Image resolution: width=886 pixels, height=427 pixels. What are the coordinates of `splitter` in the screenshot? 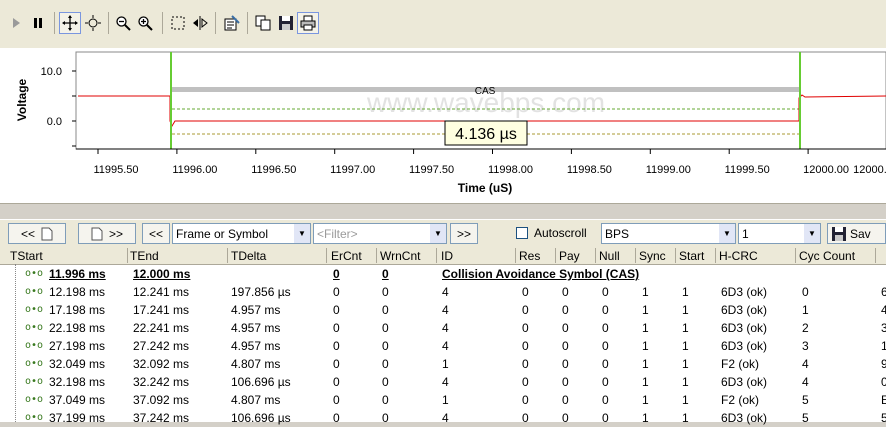 It's located at (443, 211).